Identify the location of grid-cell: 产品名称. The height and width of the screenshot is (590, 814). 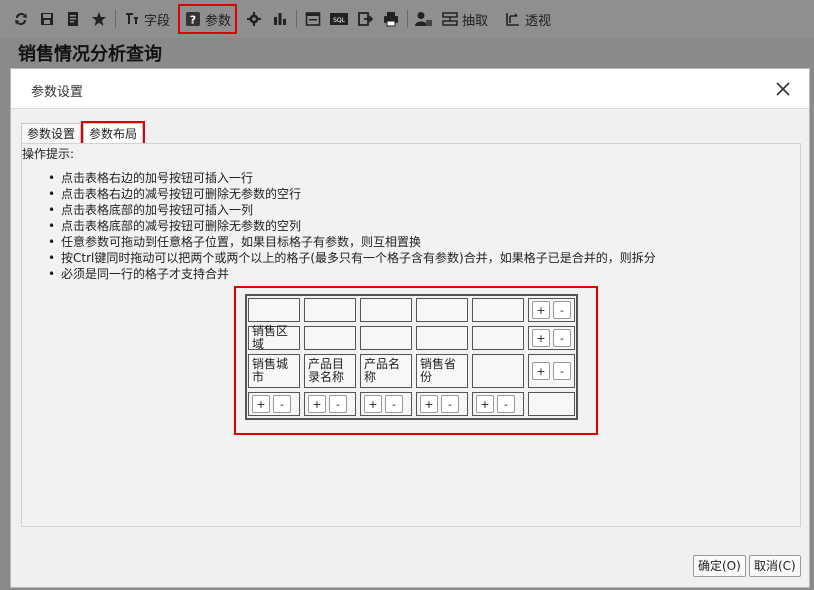
(386, 371).